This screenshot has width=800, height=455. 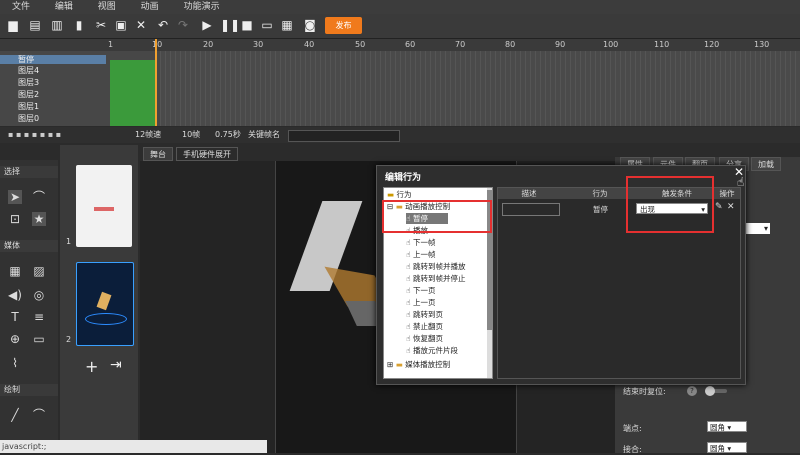 I want to click on ruler-tick: 100, so click(x=611, y=44).